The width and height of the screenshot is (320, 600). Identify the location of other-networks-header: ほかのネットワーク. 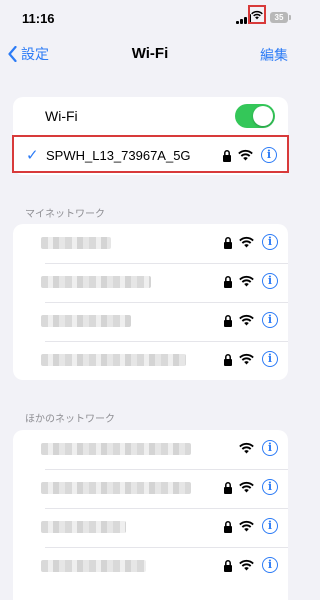
(70, 419).